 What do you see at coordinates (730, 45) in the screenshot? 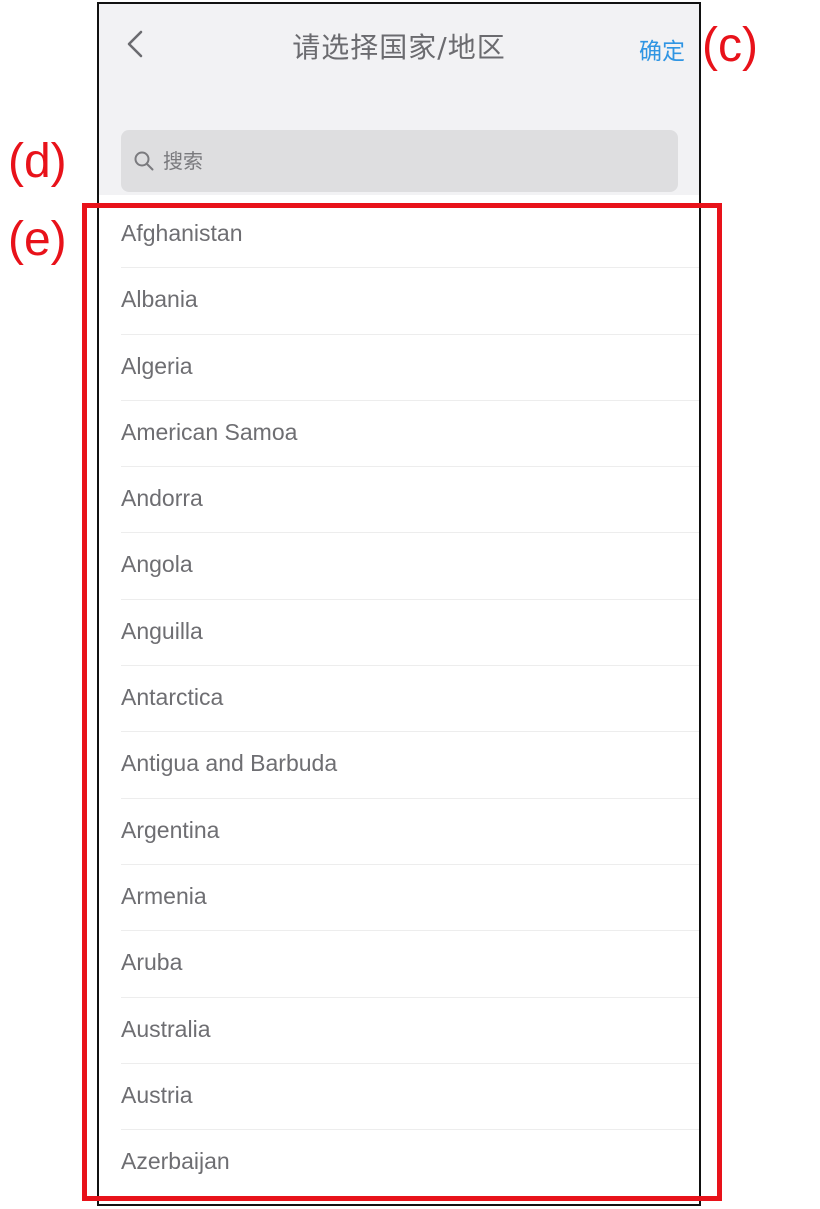
I see `annotation-label-c: (c)` at bounding box center [730, 45].